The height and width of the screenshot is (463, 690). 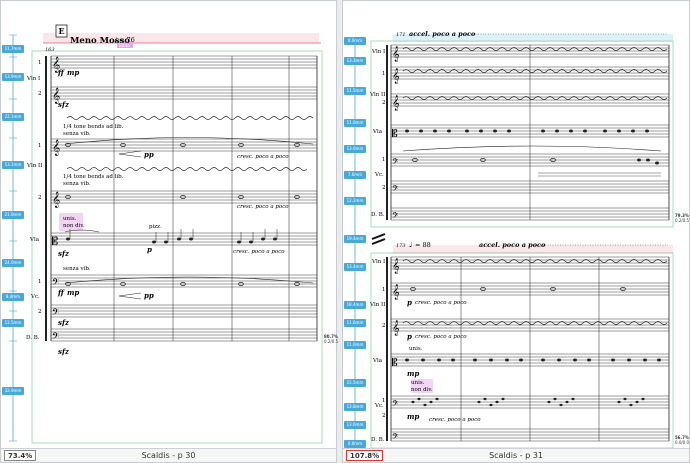 What do you see at coordinates (155, 227) in the screenshot?
I see `expression: pizz.` at bounding box center [155, 227].